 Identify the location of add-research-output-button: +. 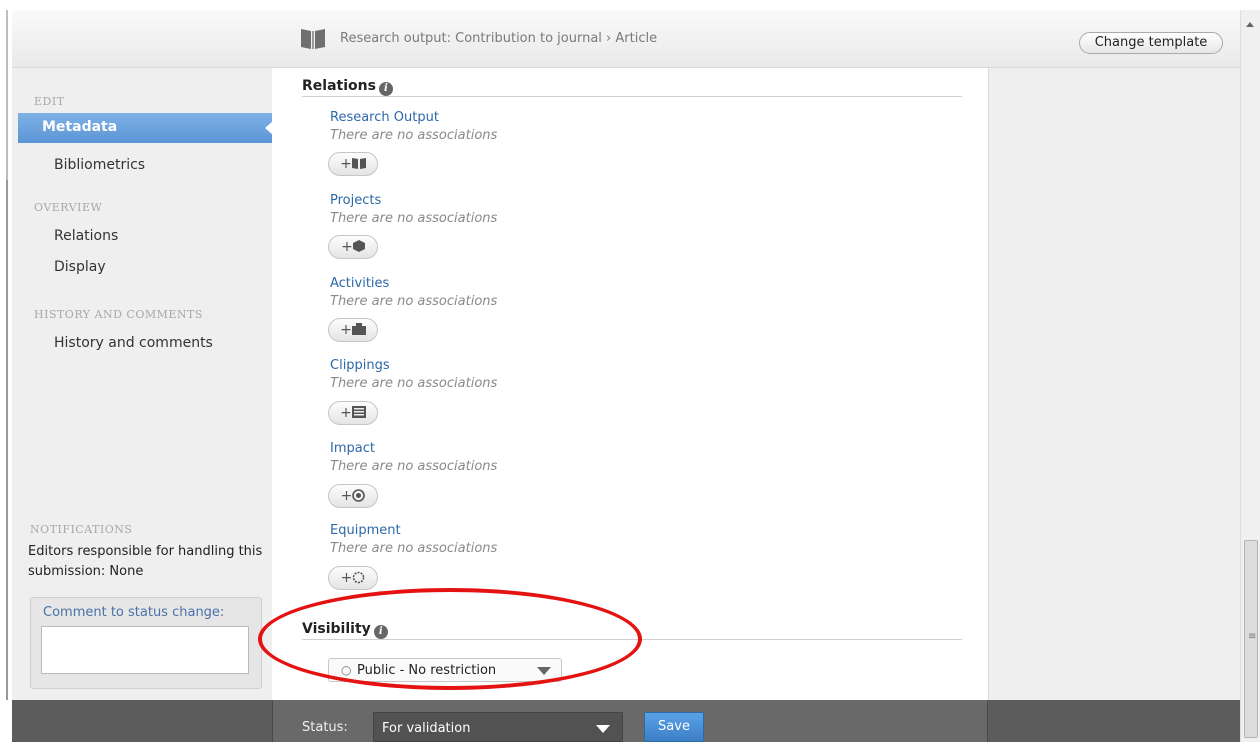
(353, 164).